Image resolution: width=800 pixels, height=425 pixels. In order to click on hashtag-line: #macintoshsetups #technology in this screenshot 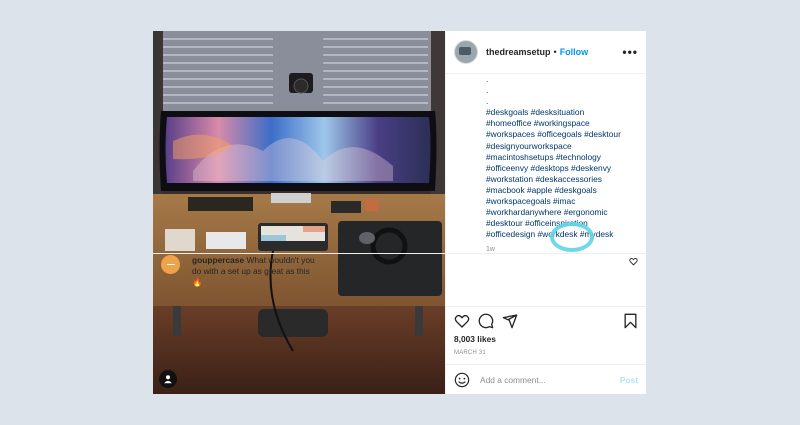, I will do `click(562, 157)`.